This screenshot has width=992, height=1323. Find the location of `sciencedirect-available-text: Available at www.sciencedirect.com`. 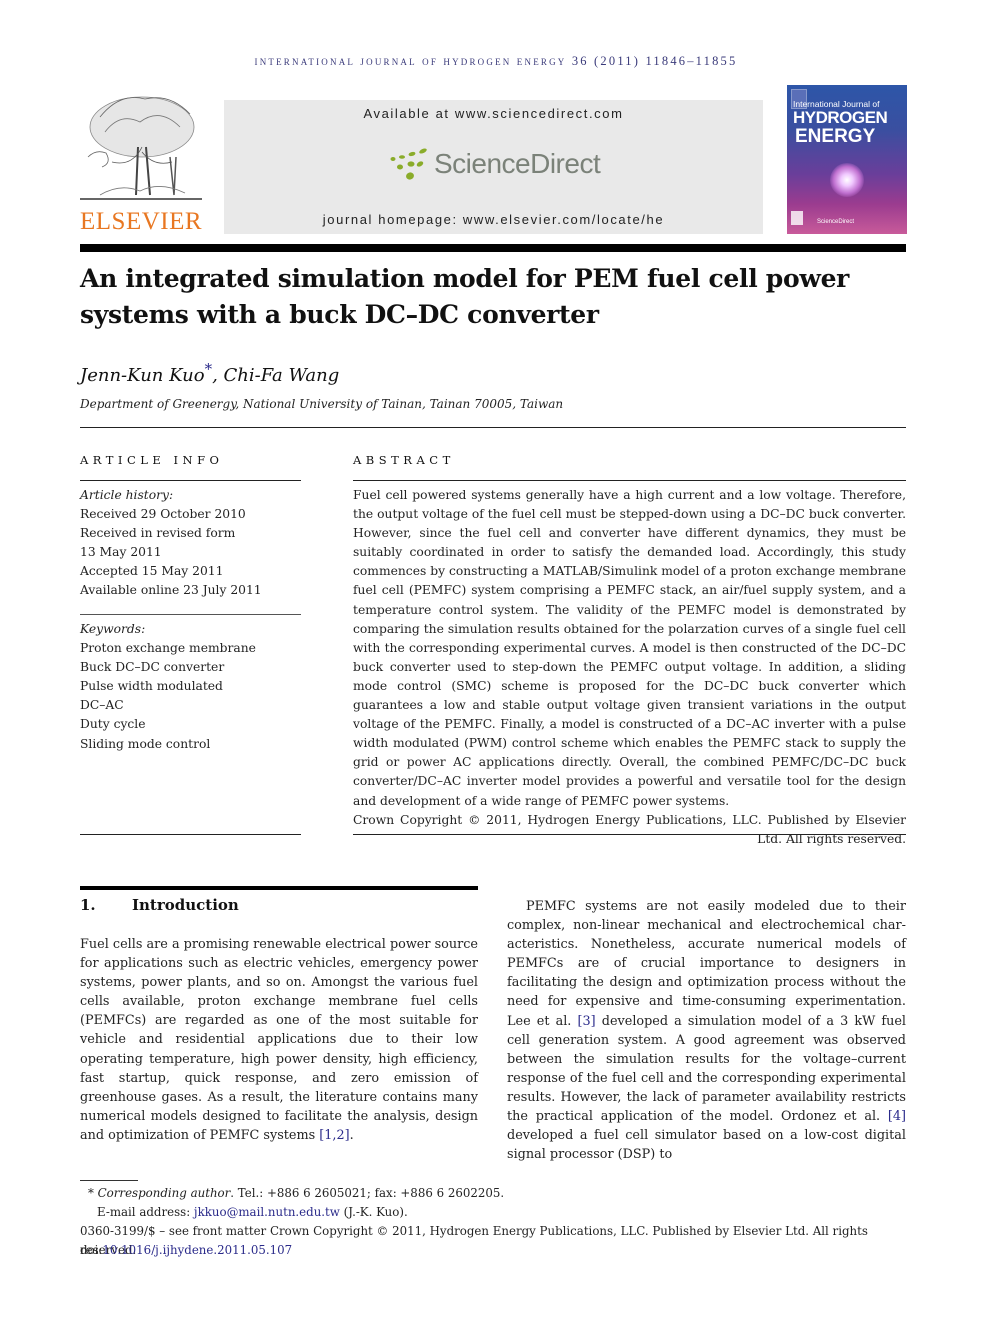

sciencedirect-available-text: Available at www.sciencedirect.com is located at coordinates (493, 113).